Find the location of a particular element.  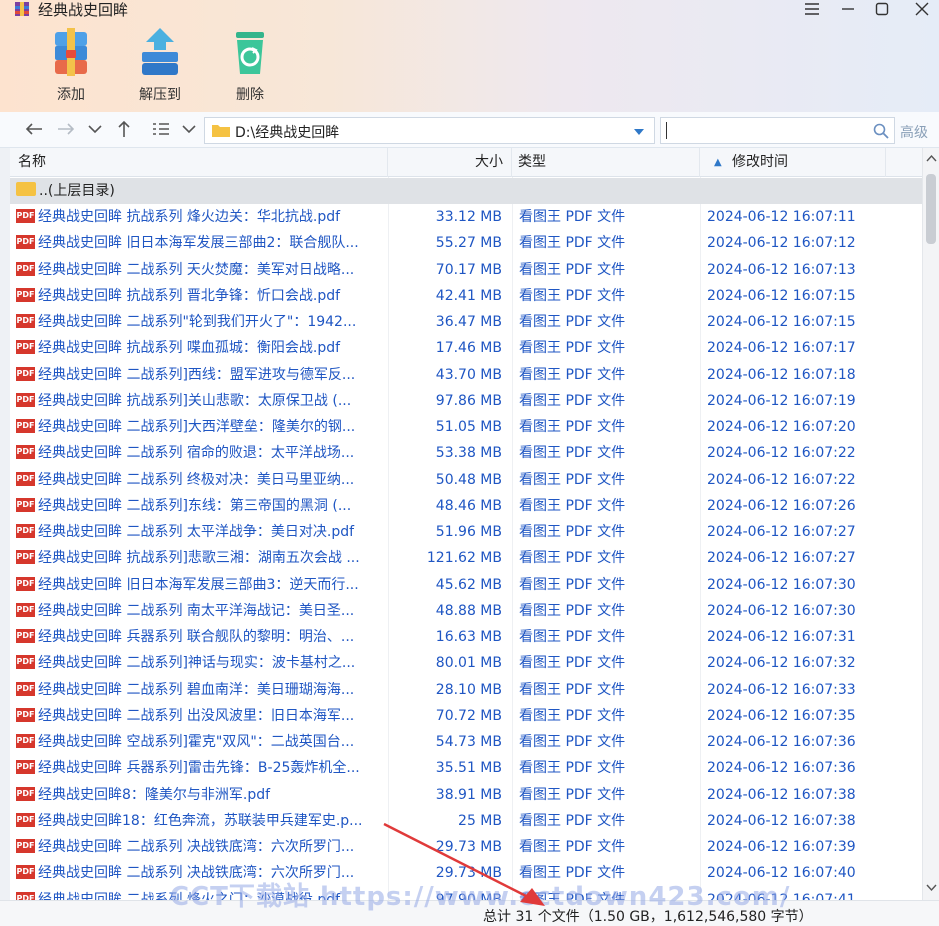

back-arrow-icon is located at coordinates (34, 129).